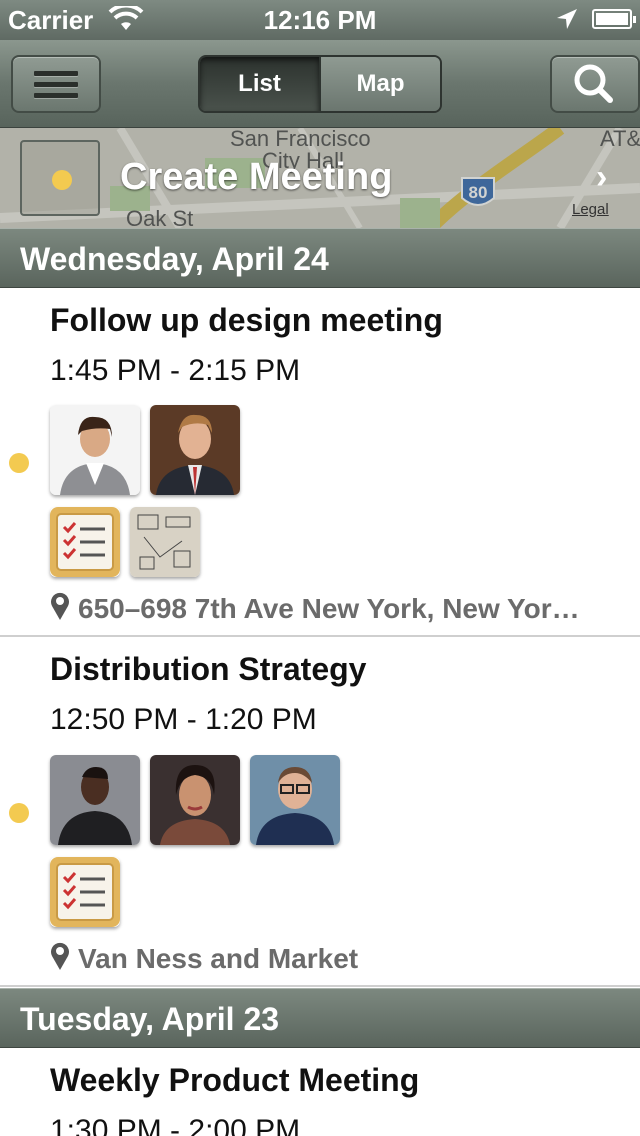  What do you see at coordinates (175, 370) in the screenshot?
I see `meeting-time: 1:45 PM - 2:15 PM` at bounding box center [175, 370].